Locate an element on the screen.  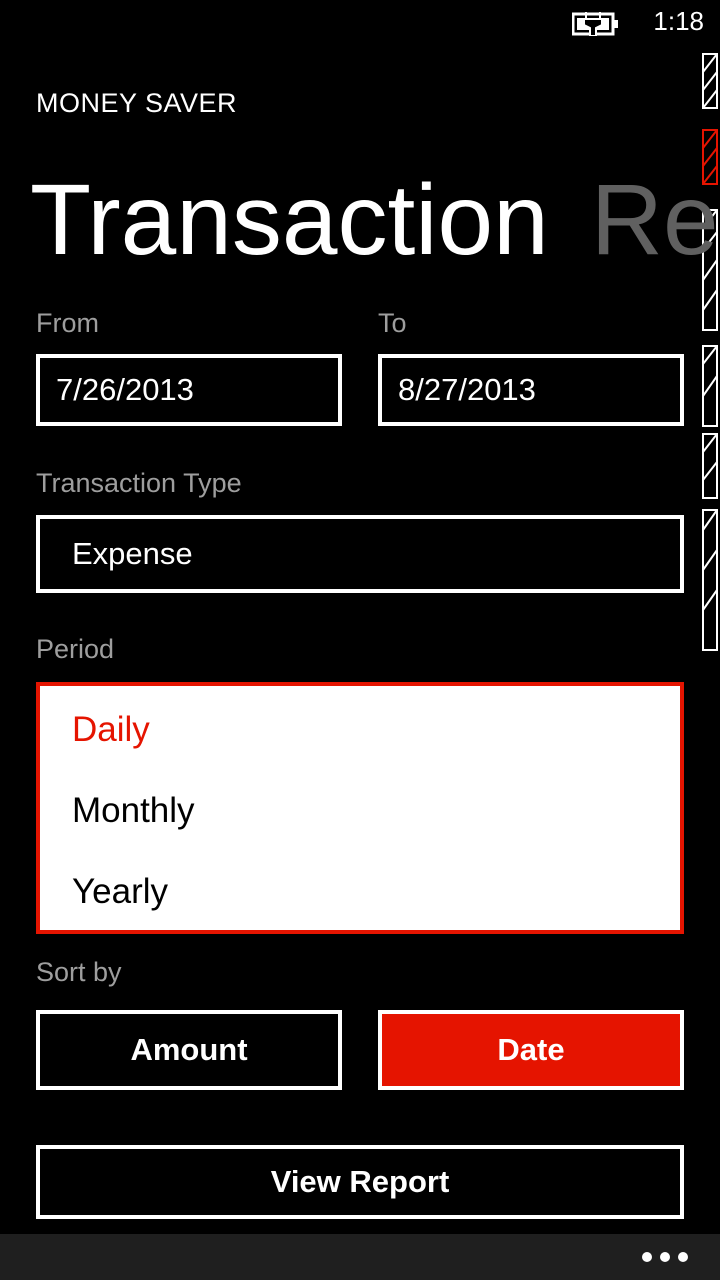
app-bar is located at coordinates (360, 1257).